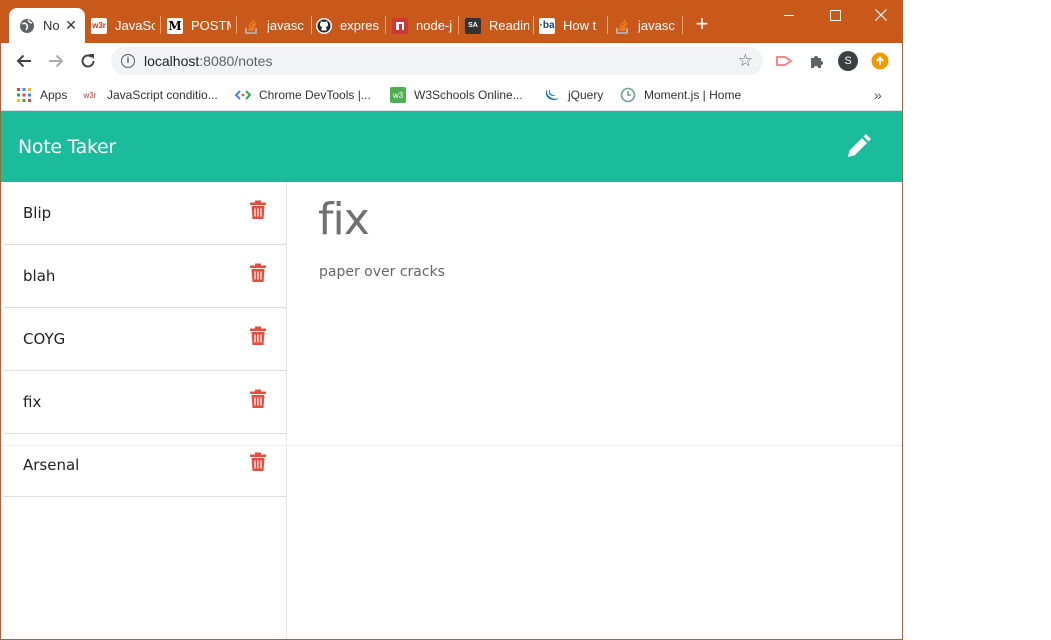  I want to click on jquery-icon, so click(552, 95).